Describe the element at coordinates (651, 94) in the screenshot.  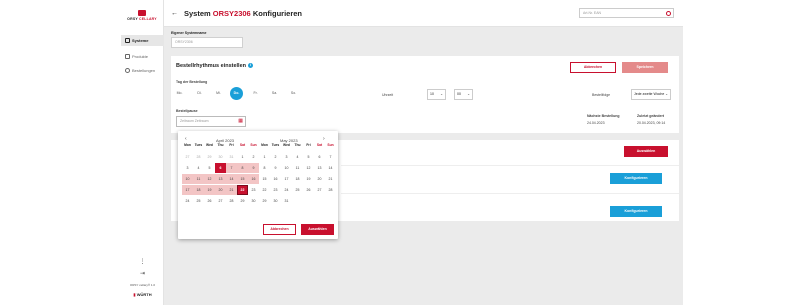
I see `frequency-select: Jede zweite Woche ⌄` at that location.